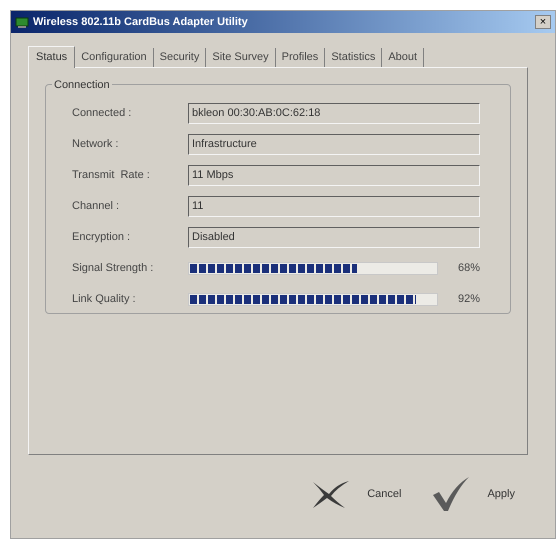 This screenshot has height=539, width=556. What do you see at coordinates (111, 176) in the screenshot?
I see `field-label: Transmit Rate :` at bounding box center [111, 176].